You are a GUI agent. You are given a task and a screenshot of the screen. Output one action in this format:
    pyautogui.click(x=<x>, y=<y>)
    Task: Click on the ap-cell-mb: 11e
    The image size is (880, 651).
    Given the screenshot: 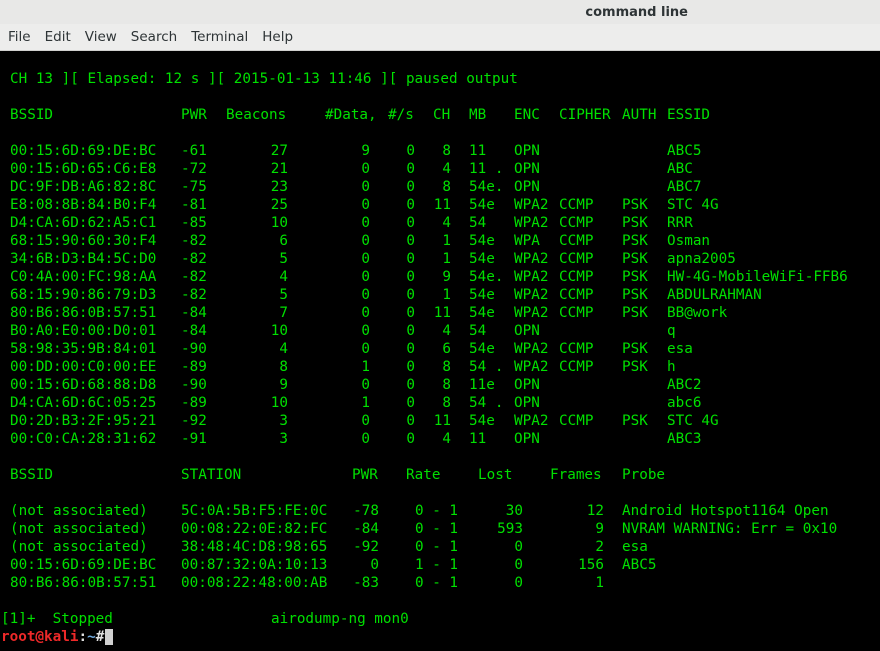 What is the action you would take?
    pyautogui.click(x=482, y=385)
    